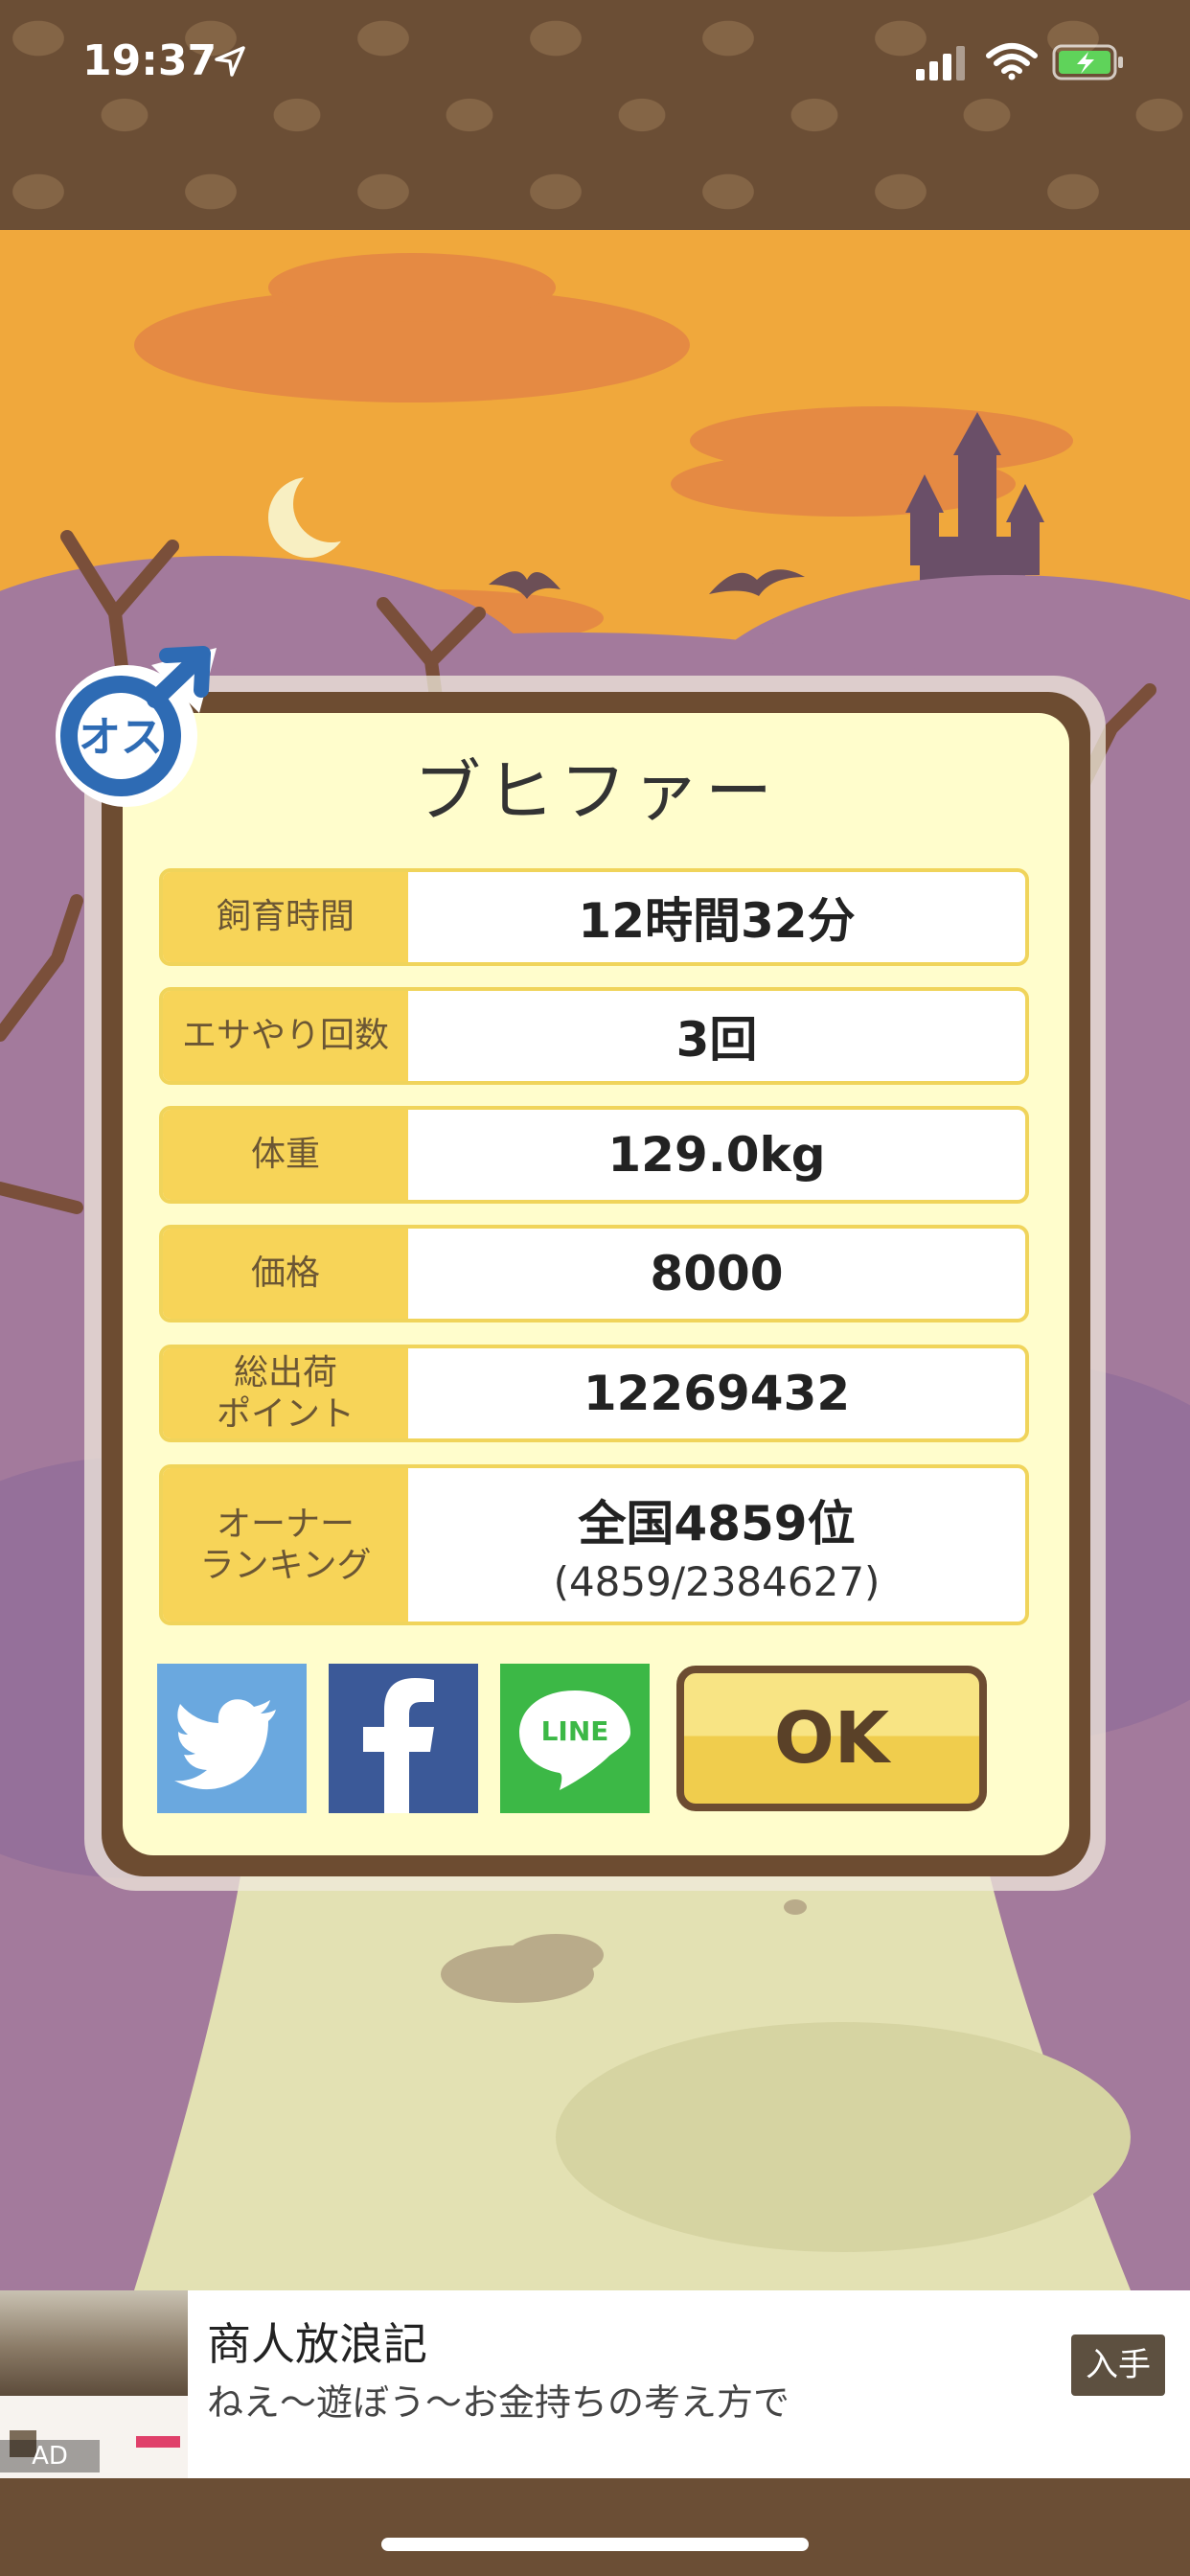  Describe the element at coordinates (717, 1523) in the screenshot. I see `ranking-value: 全国4859位` at that location.